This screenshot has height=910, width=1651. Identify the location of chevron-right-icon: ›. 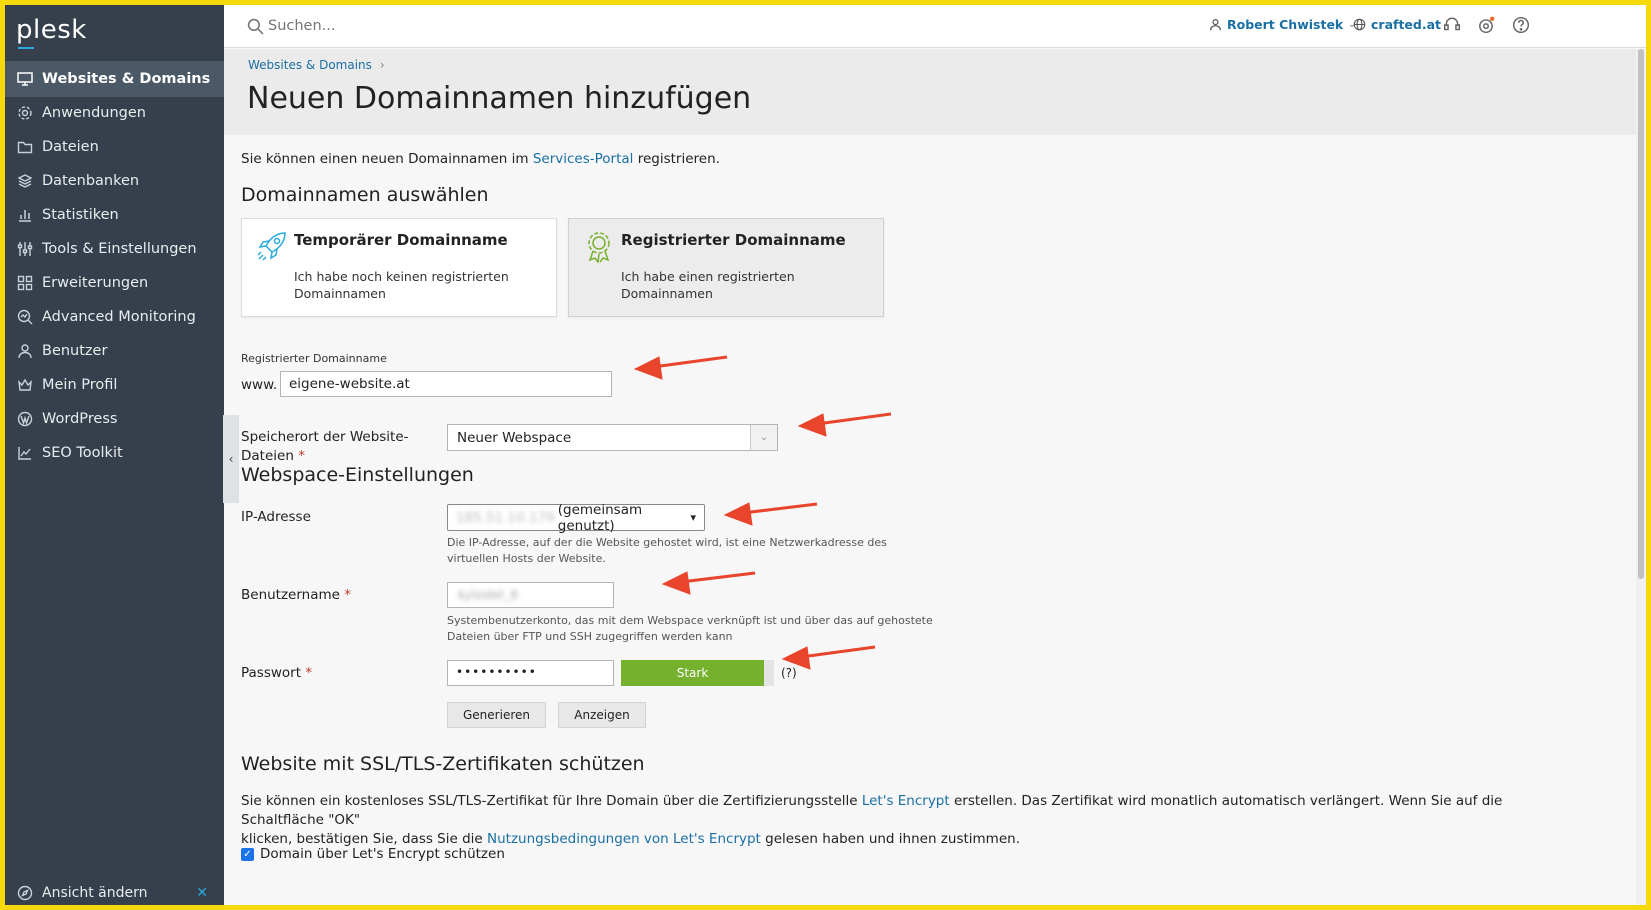
(382, 65).